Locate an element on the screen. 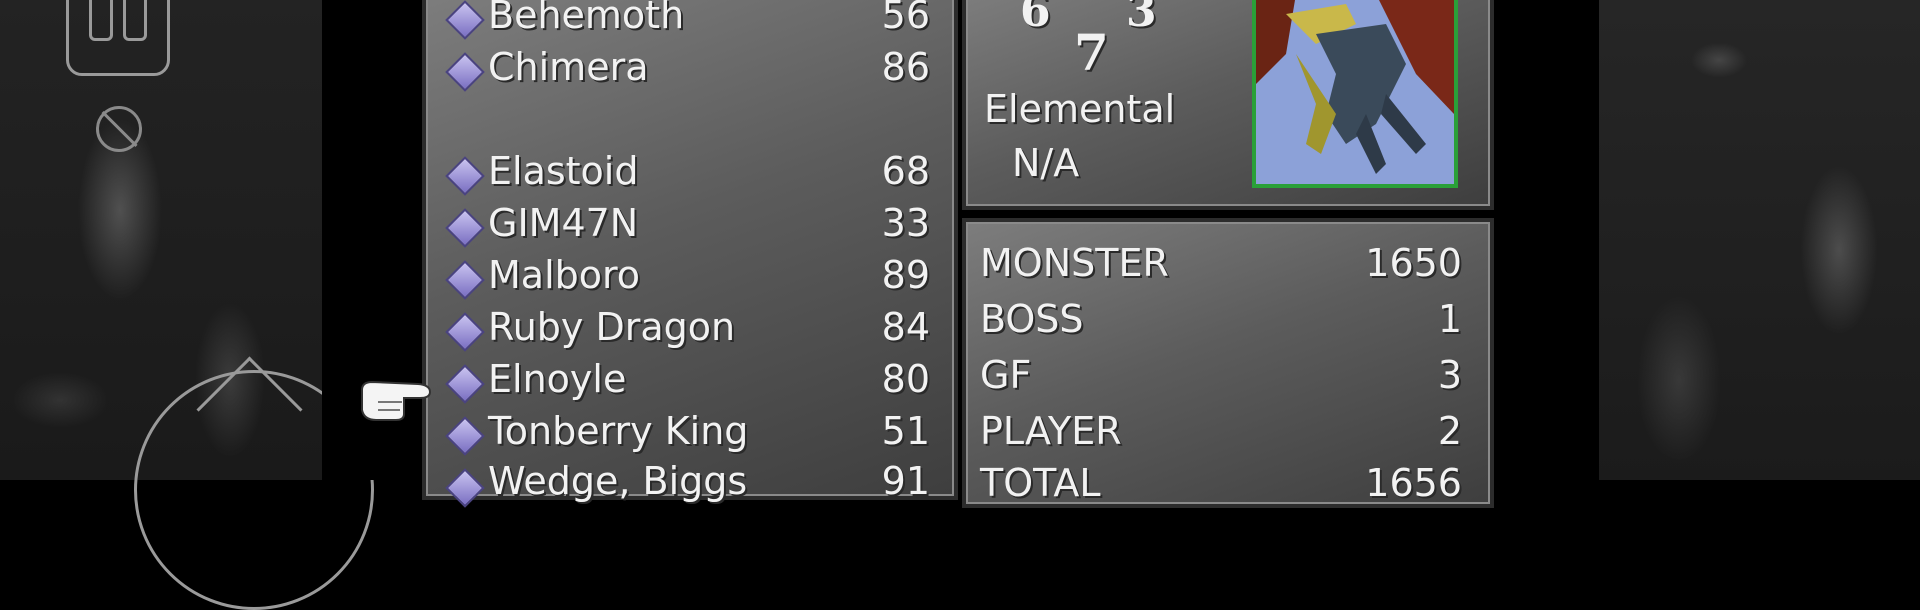 The height and width of the screenshot is (610, 1920). speed-boost-off-icon is located at coordinates (119, 129).